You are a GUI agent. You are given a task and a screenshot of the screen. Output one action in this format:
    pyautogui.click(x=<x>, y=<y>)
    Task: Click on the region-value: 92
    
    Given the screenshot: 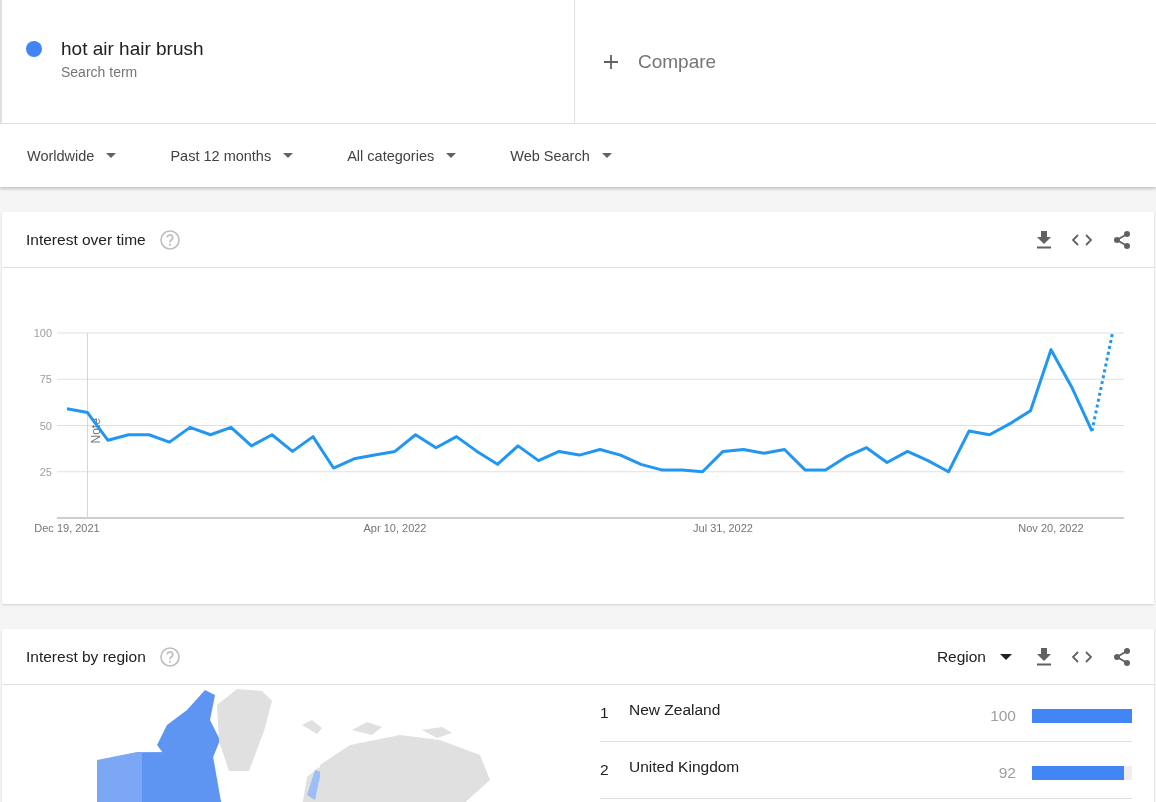 What is the action you would take?
    pyautogui.click(x=1007, y=773)
    